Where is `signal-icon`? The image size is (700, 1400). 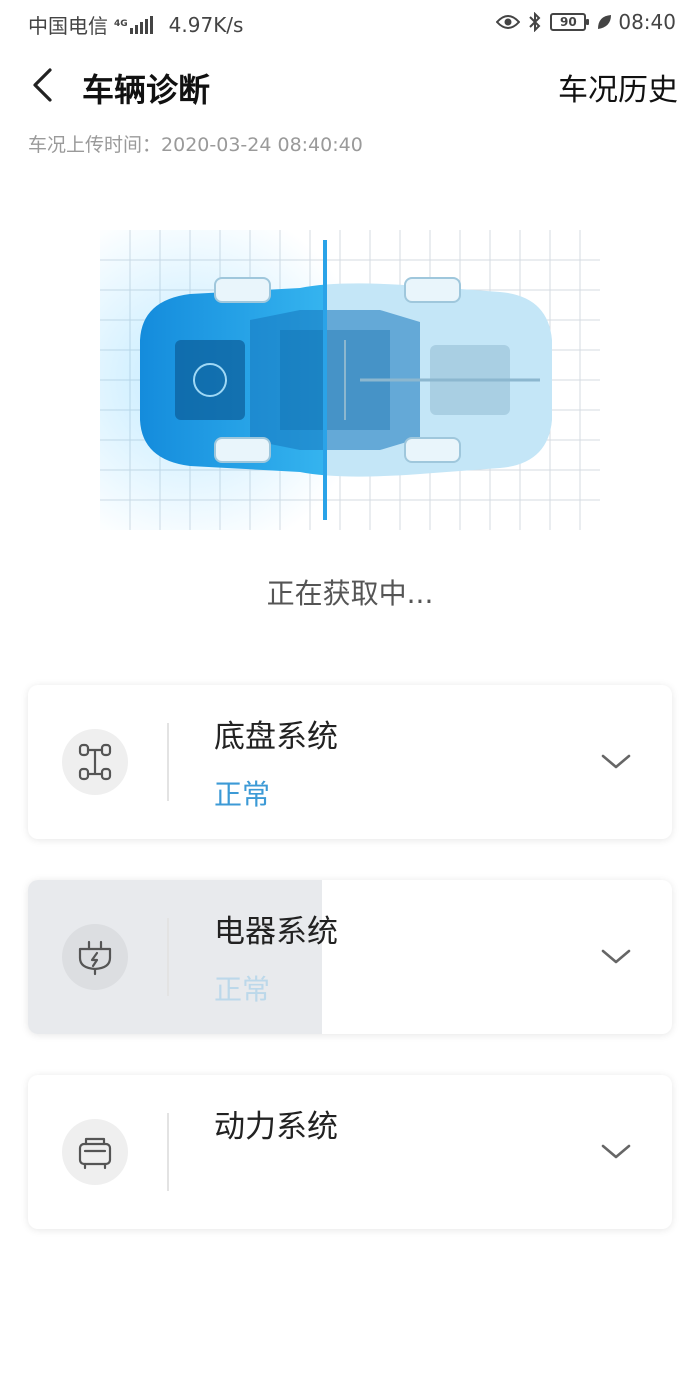 signal-icon is located at coordinates (142, 24).